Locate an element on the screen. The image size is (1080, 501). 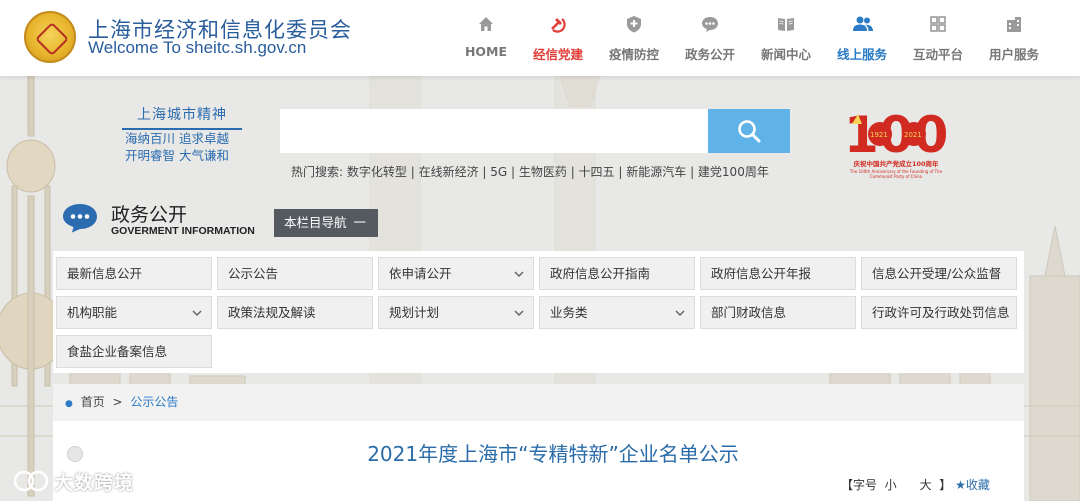
nav-item-interaction: 互动平台 is located at coordinates (938, 39).